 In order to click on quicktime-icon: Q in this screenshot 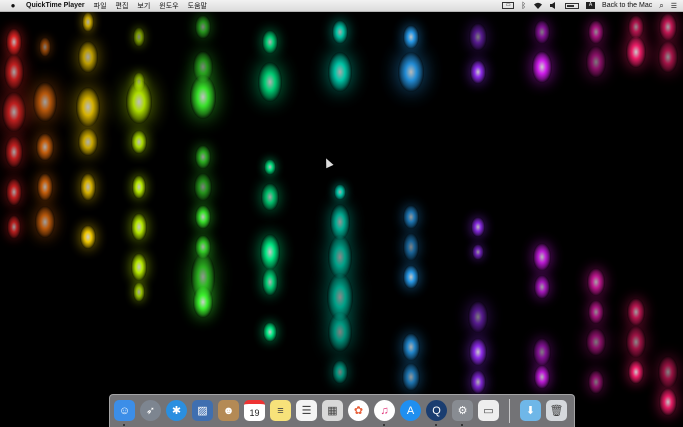, I will do `click(436, 410)`.